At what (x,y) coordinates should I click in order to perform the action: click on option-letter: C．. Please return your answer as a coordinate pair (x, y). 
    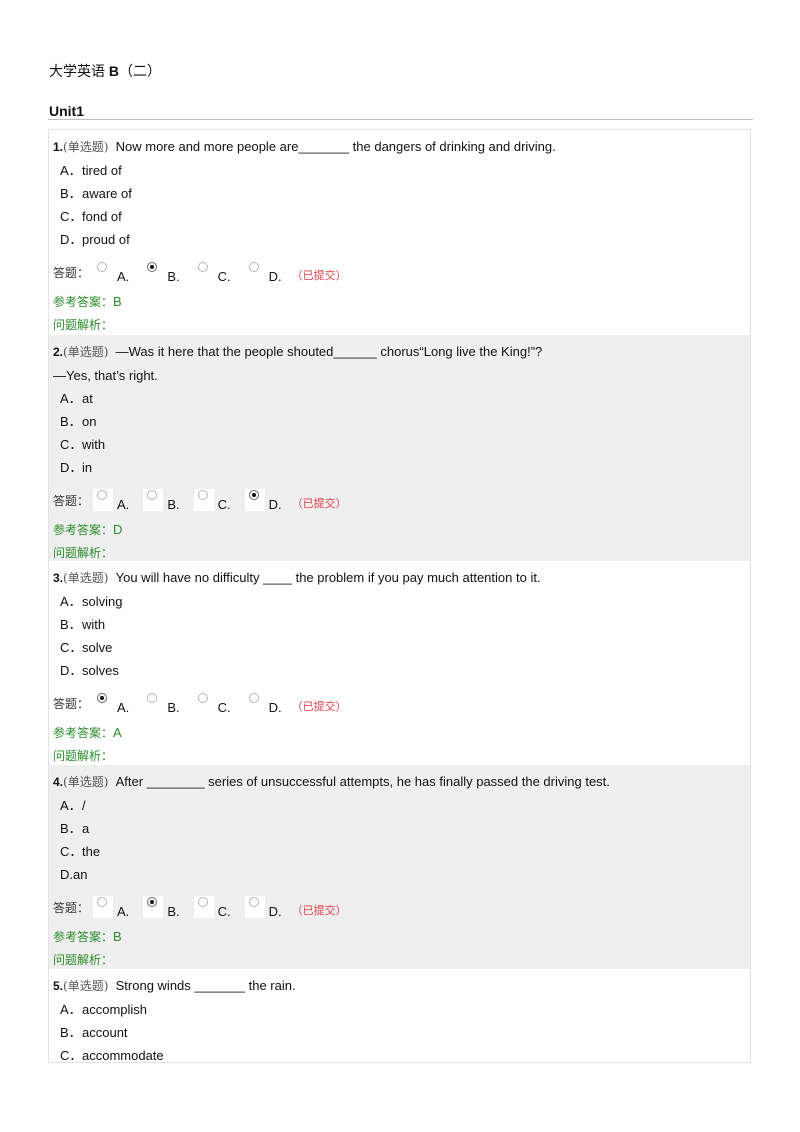
    Looking at the image, I should click on (71, 1055).